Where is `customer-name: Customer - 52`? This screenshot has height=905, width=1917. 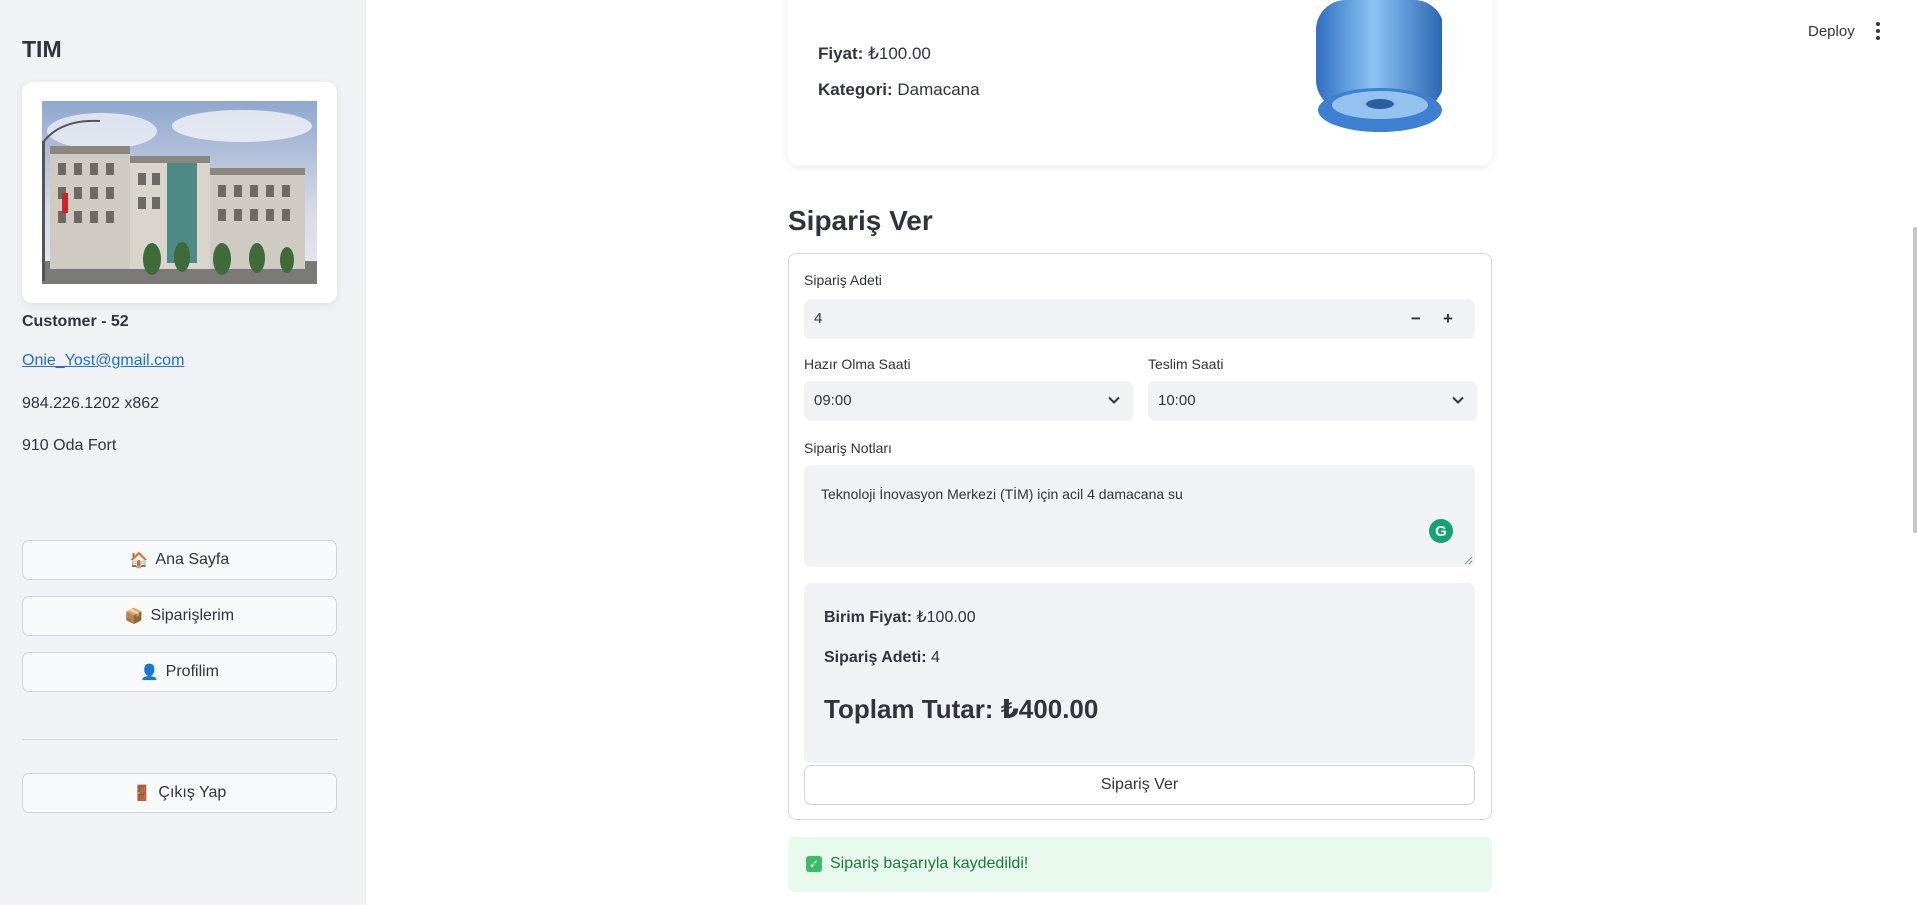 customer-name: Customer - 52 is located at coordinates (75, 321).